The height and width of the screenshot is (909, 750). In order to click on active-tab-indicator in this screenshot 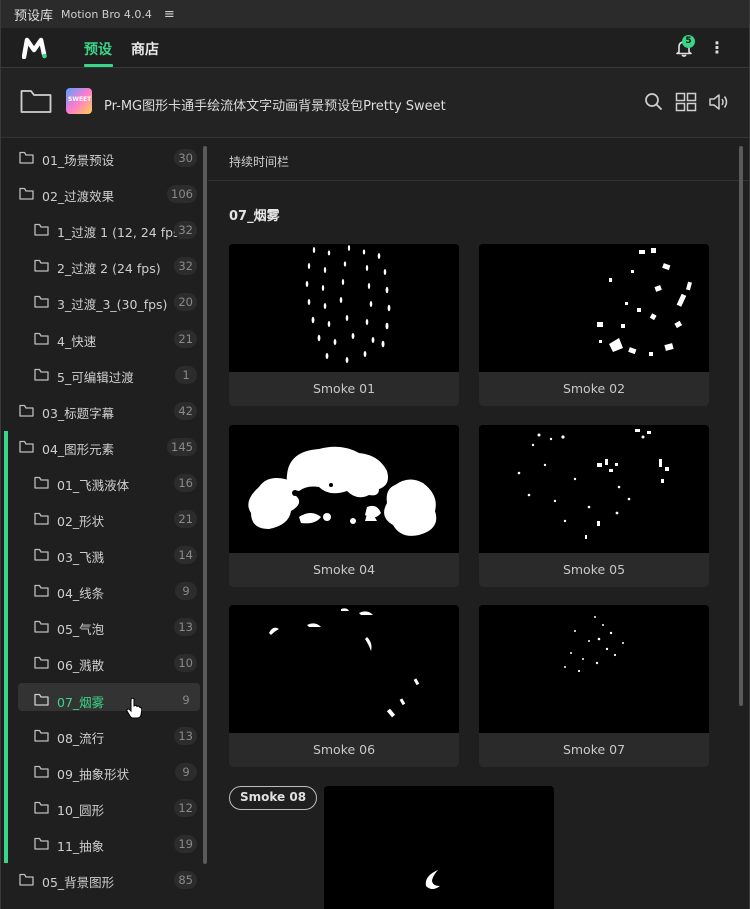, I will do `click(98, 65)`.